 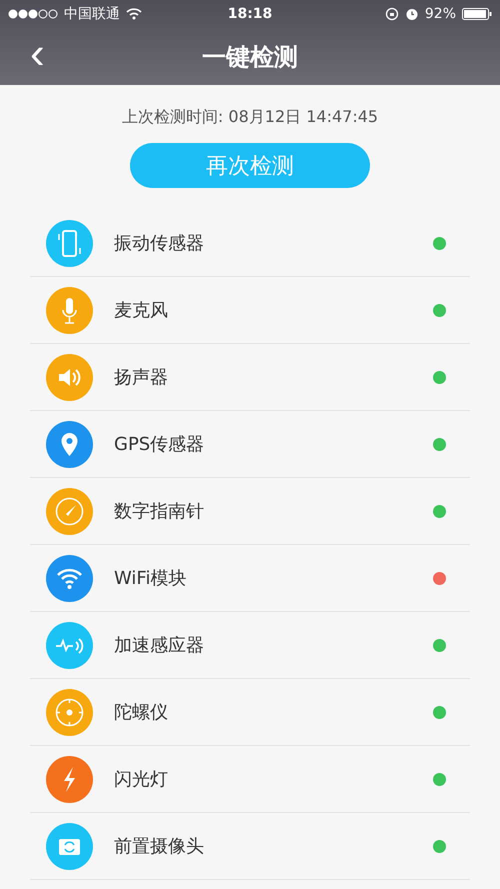 I want to click on speaker-icon, so click(x=69, y=377).